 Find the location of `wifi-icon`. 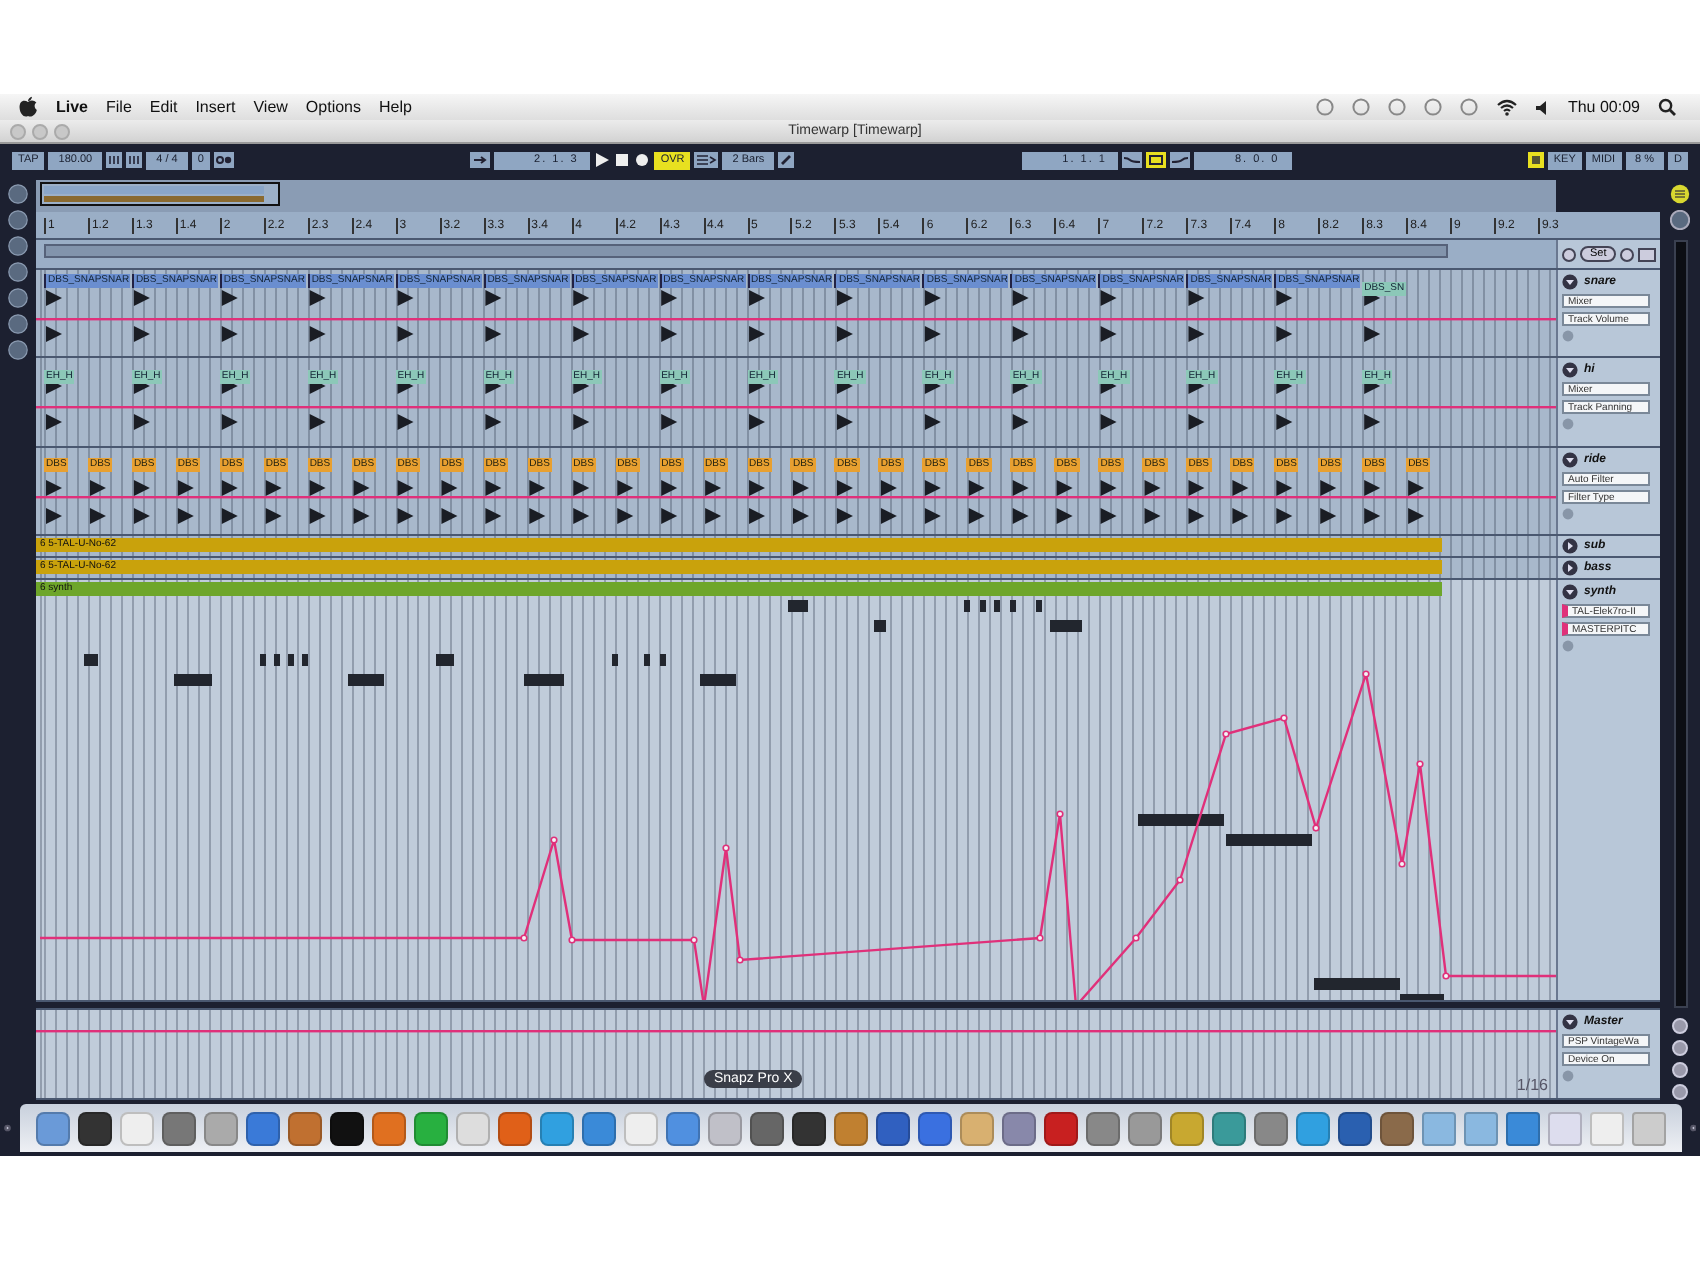

wifi-icon is located at coordinates (1506, 107).